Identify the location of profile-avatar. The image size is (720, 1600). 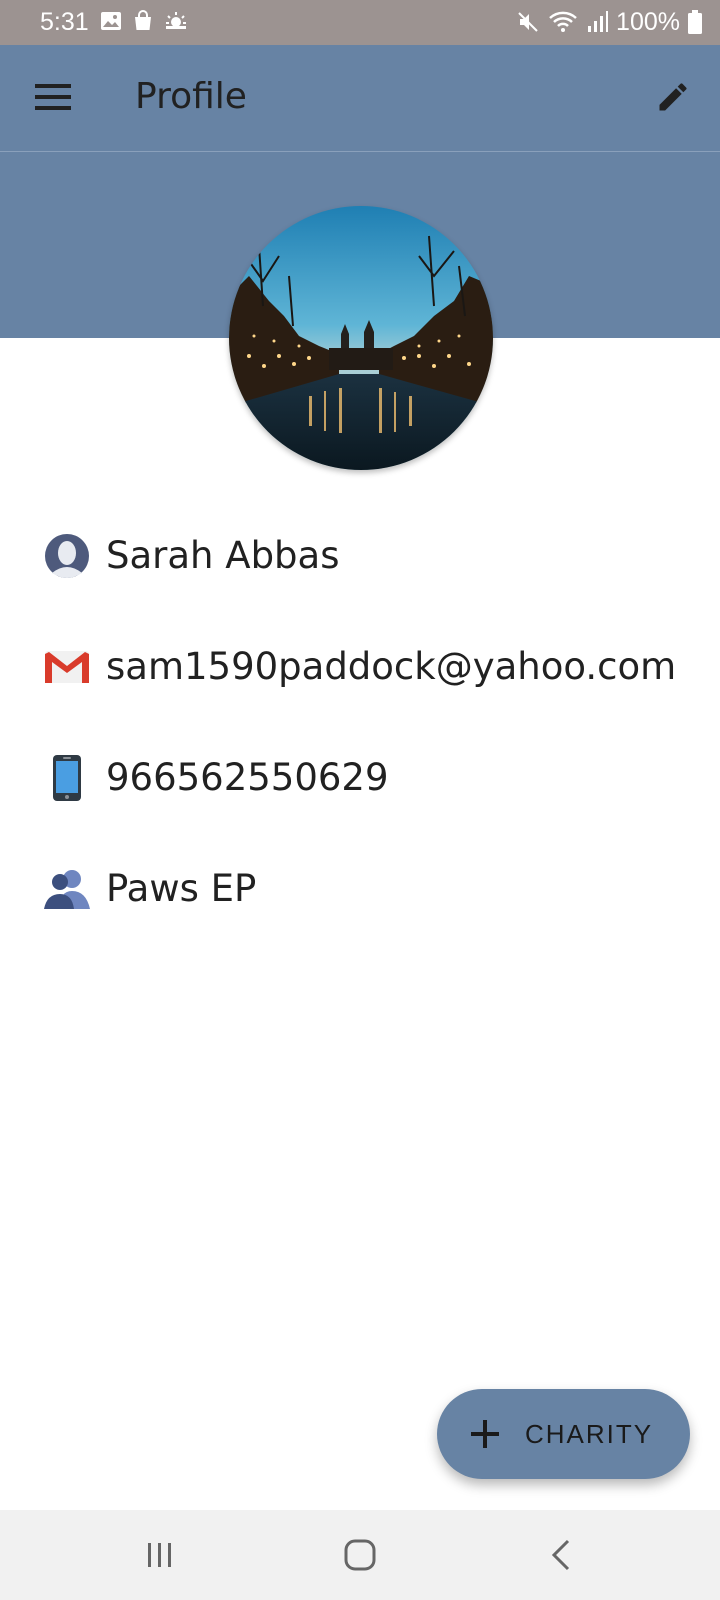
(361, 338).